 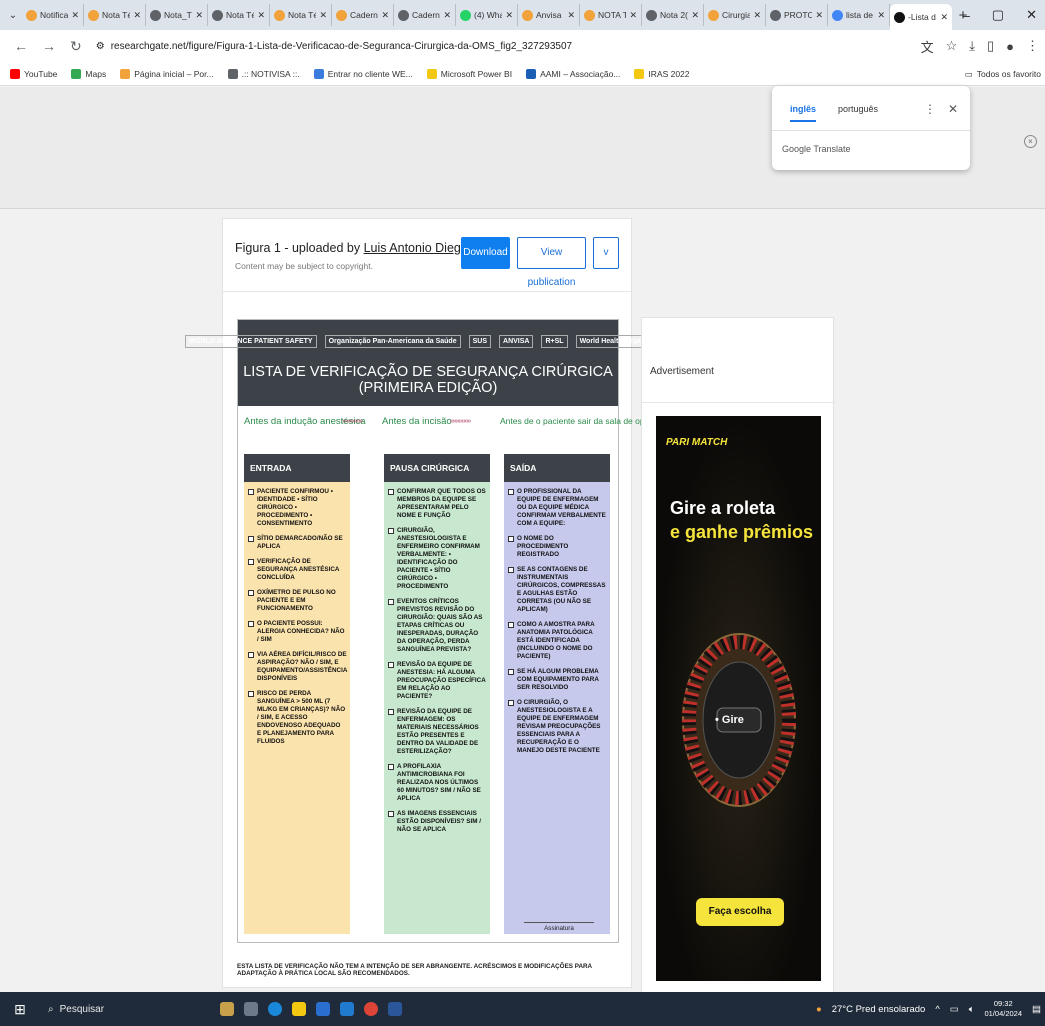 What do you see at coordinates (82, 1009) in the screenshot?
I see `search-label: Pesquisar` at bounding box center [82, 1009].